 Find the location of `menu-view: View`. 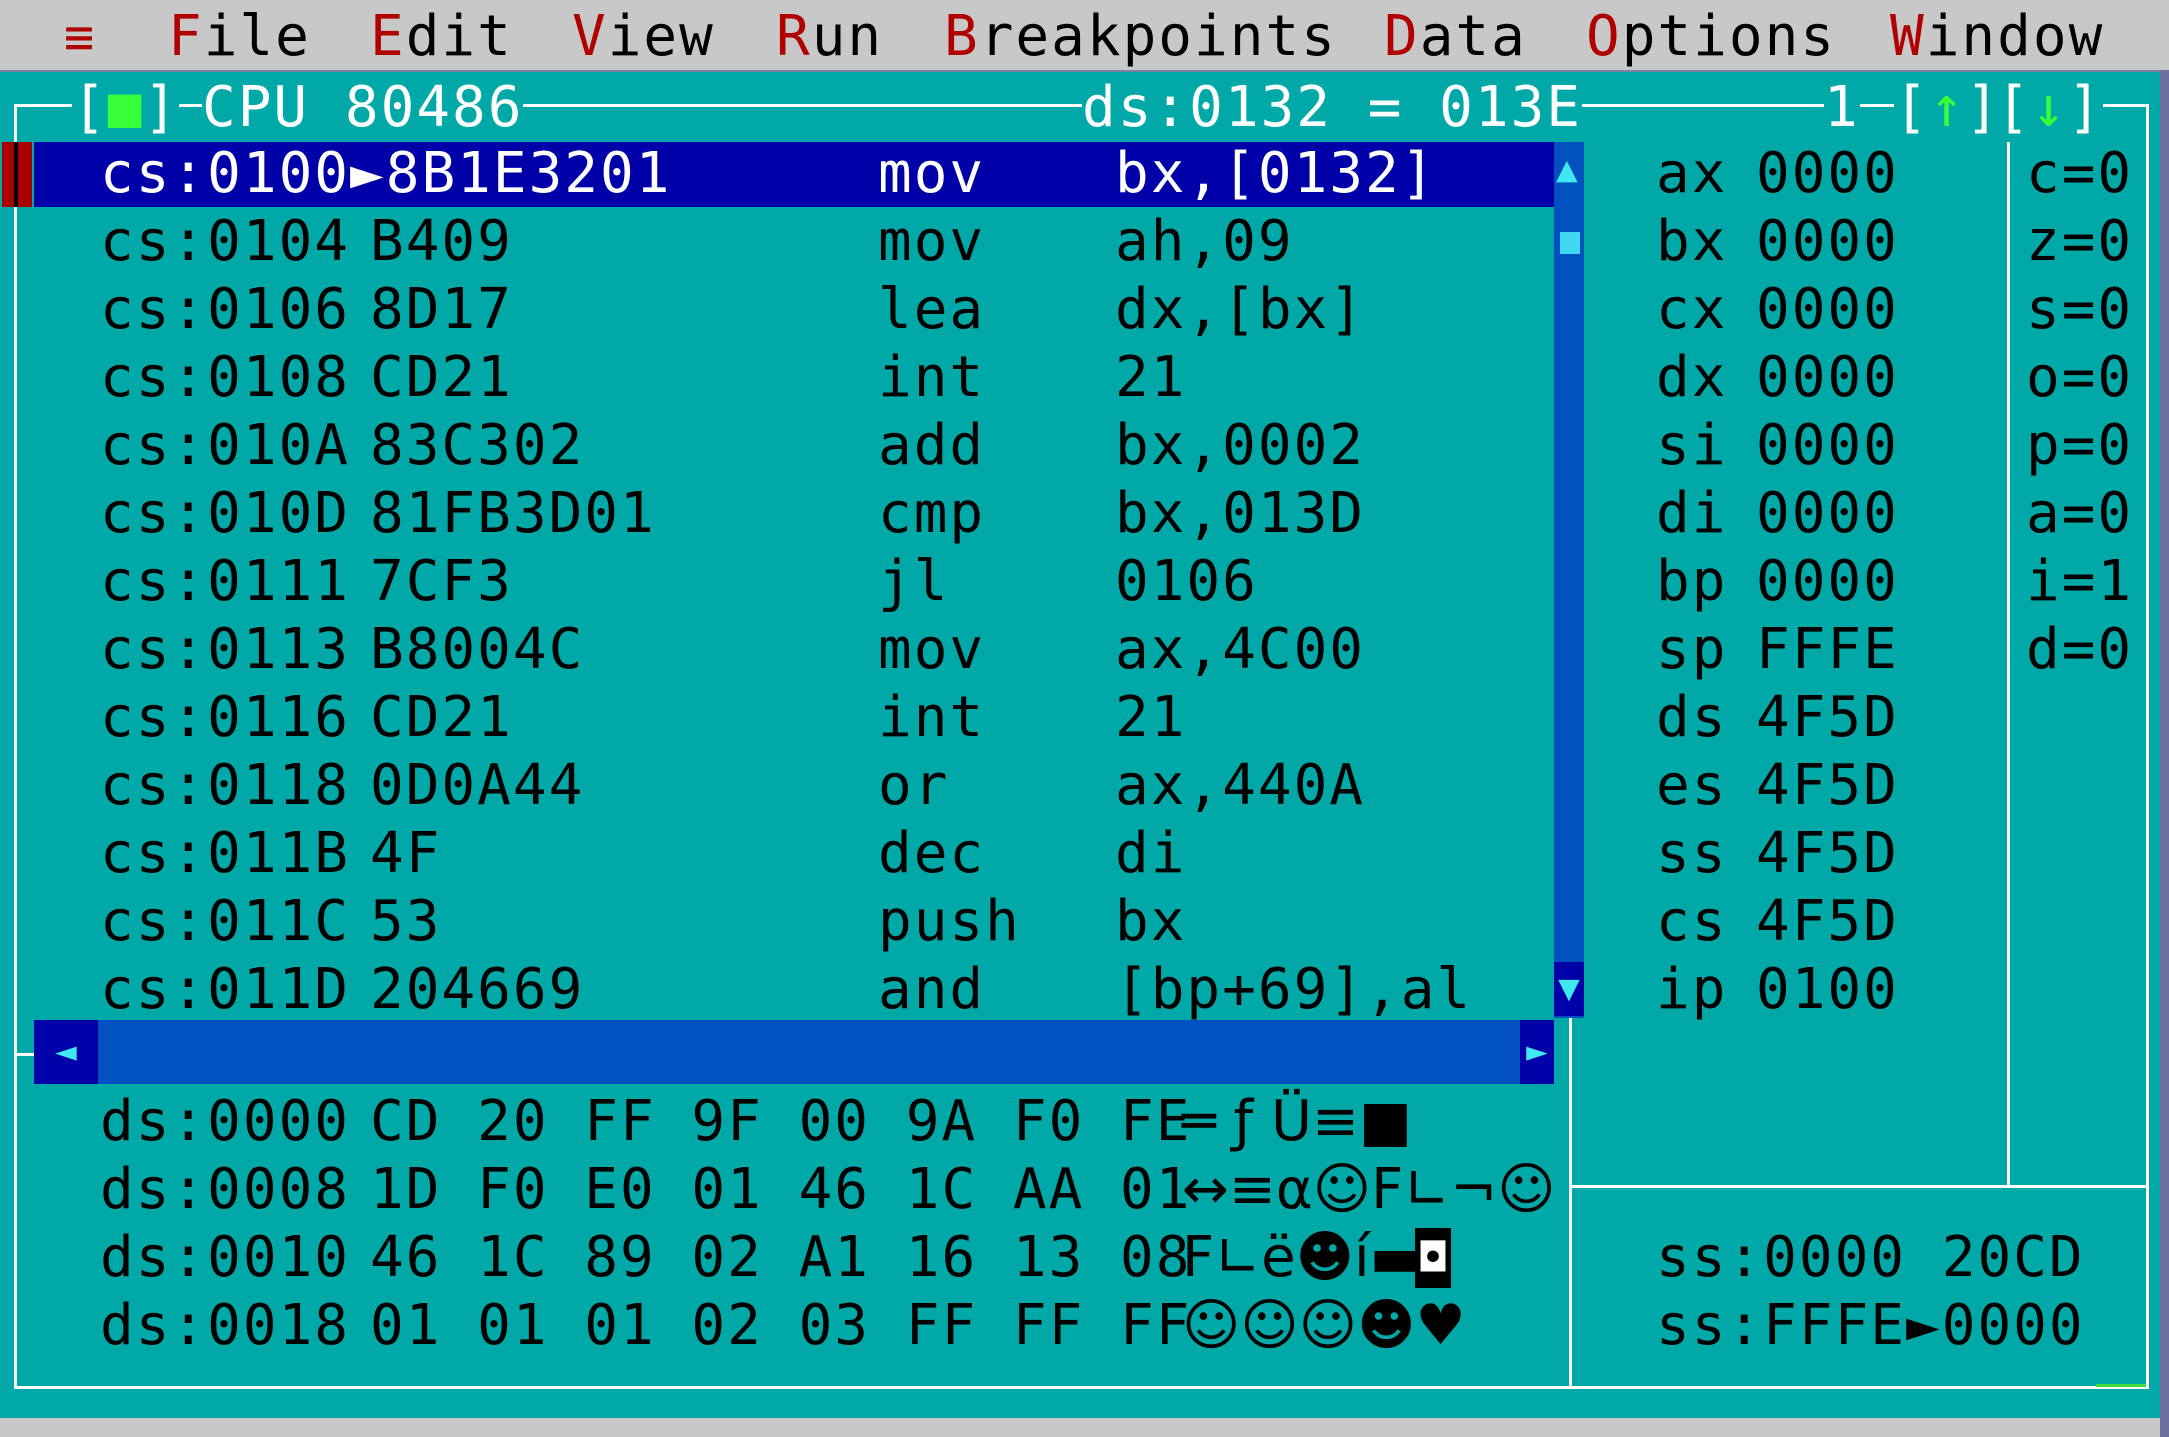

menu-view: View is located at coordinates (643, 35).